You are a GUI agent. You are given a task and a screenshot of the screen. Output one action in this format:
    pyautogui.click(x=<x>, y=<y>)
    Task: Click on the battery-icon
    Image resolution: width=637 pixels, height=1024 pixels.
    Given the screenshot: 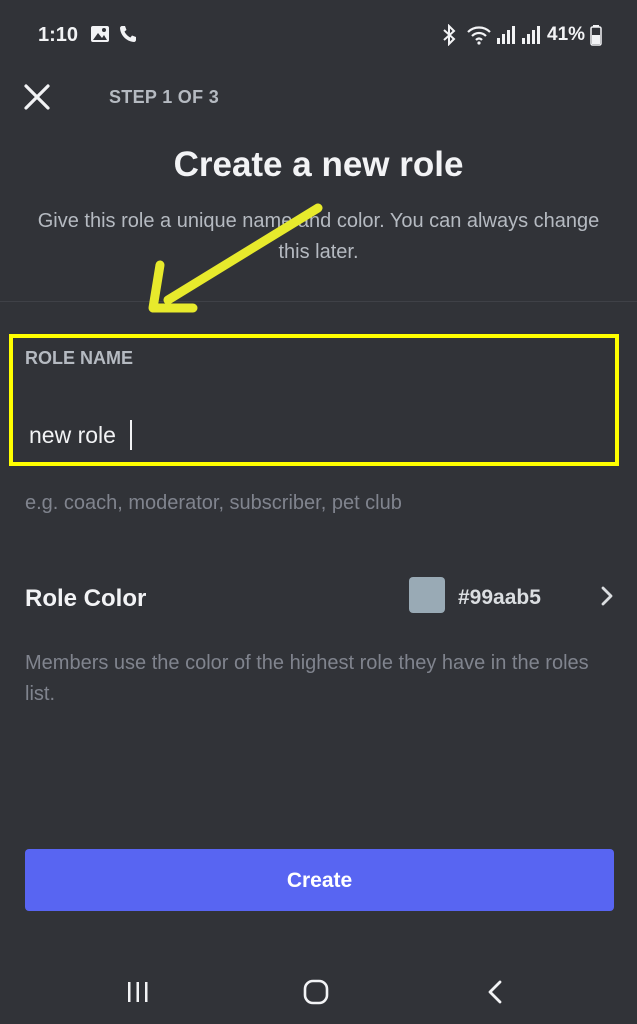 What is the action you would take?
    pyautogui.click(x=596, y=35)
    